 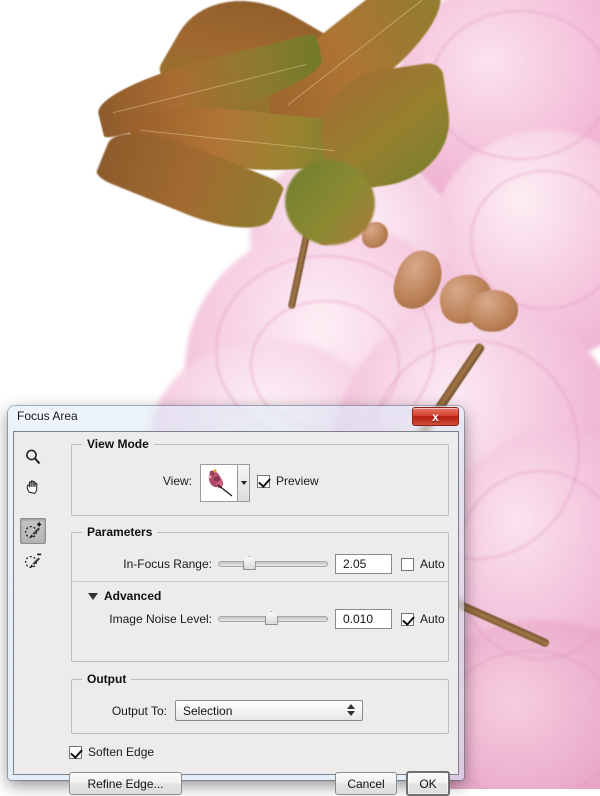 I want to click on chevron-down-icon, so click(x=243, y=483).